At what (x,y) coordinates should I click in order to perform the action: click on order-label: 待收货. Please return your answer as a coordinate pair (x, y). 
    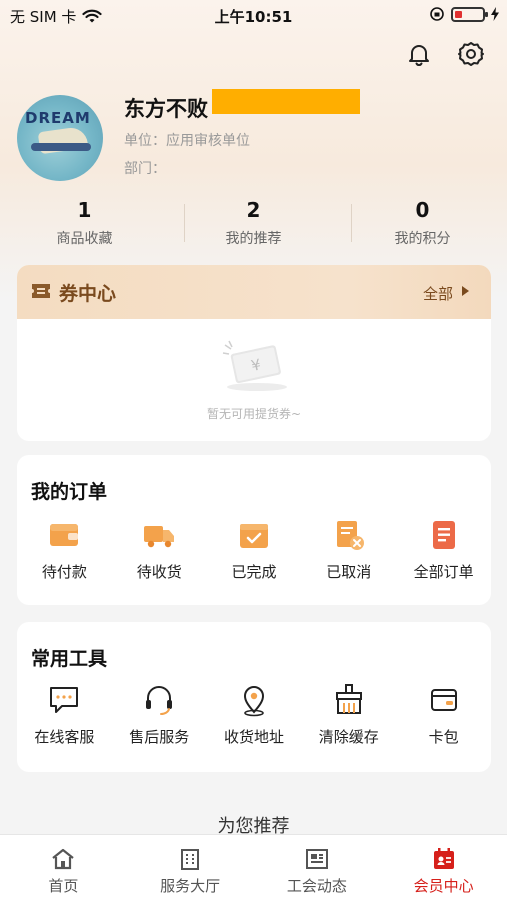
    Looking at the image, I should click on (159, 572).